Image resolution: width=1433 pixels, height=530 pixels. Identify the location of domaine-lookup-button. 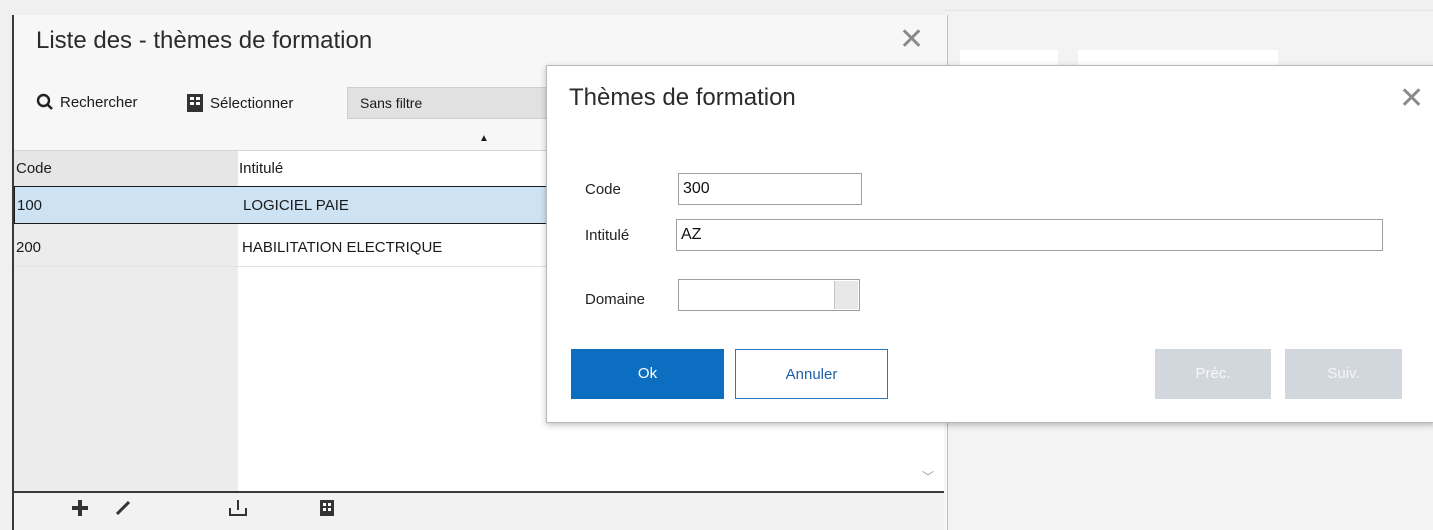
(846, 295).